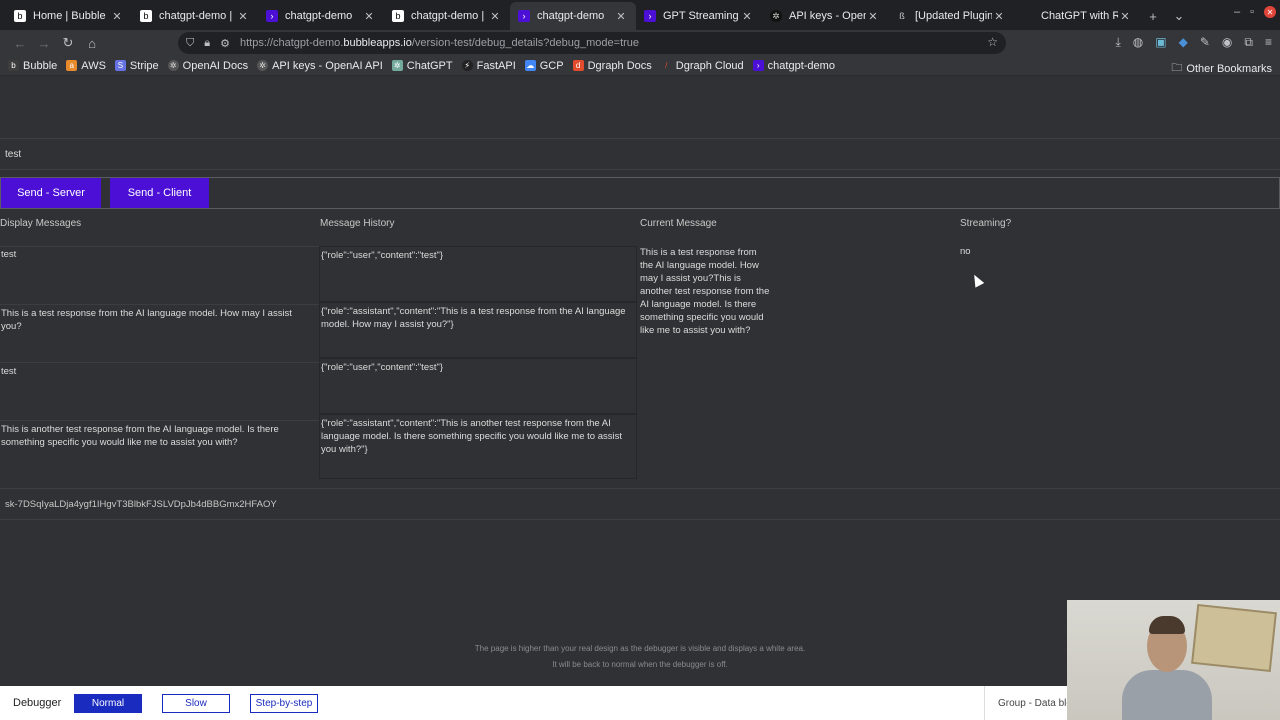 The image size is (1280, 720). I want to click on person-body, so click(1167, 695).